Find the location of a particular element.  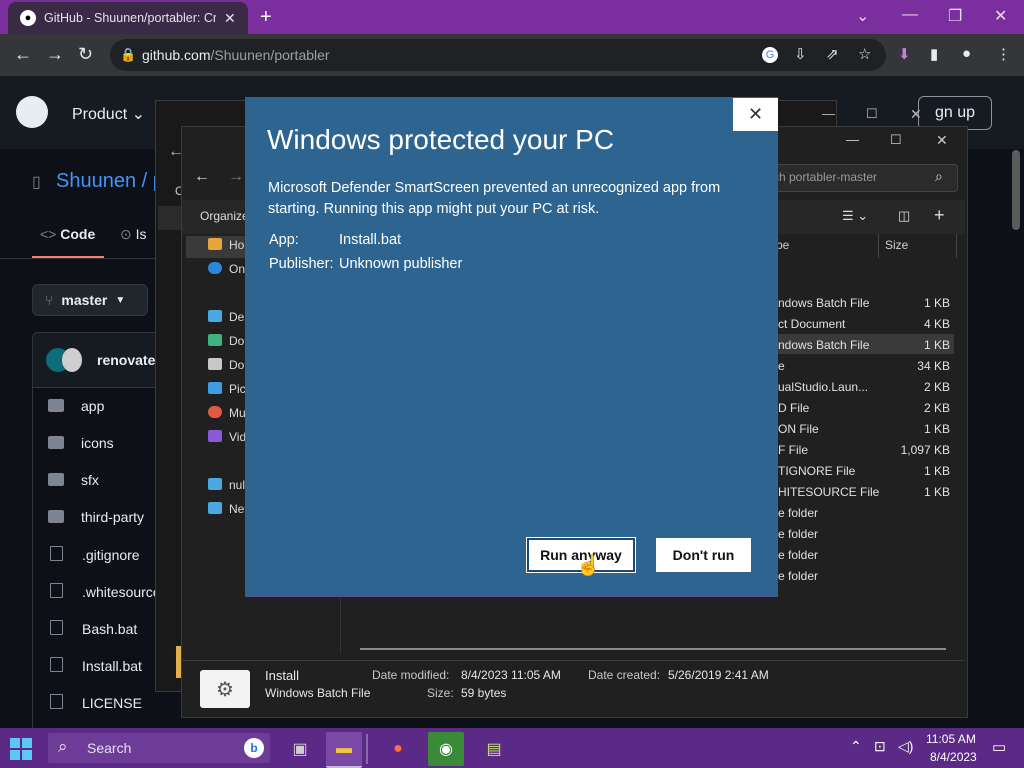

network-icon: ⊡ is located at coordinates (880, 746).